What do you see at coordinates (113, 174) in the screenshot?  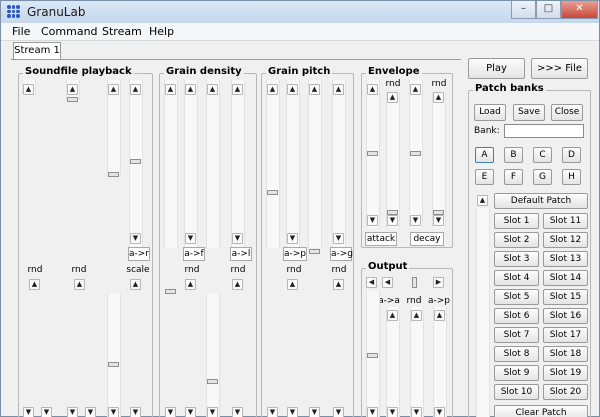 I see `soundfile-slider-3-thumb` at bounding box center [113, 174].